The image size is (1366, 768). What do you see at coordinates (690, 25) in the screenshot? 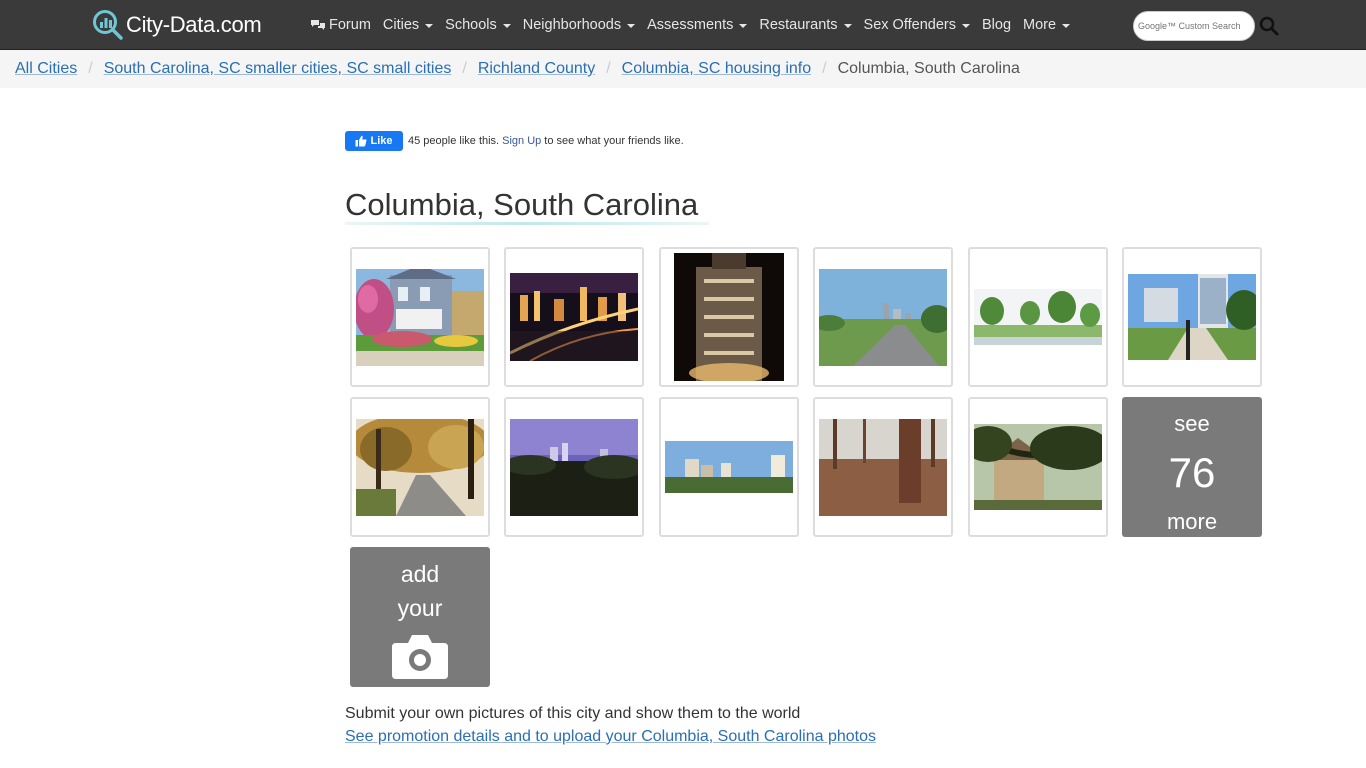
I see `nav-assessments-label: Assessments` at bounding box center [690, 25].